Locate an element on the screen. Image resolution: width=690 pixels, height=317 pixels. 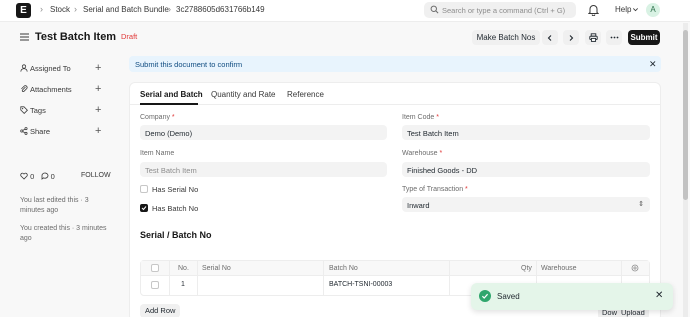
active-tab-indicator is located at coordinates (169, 104).